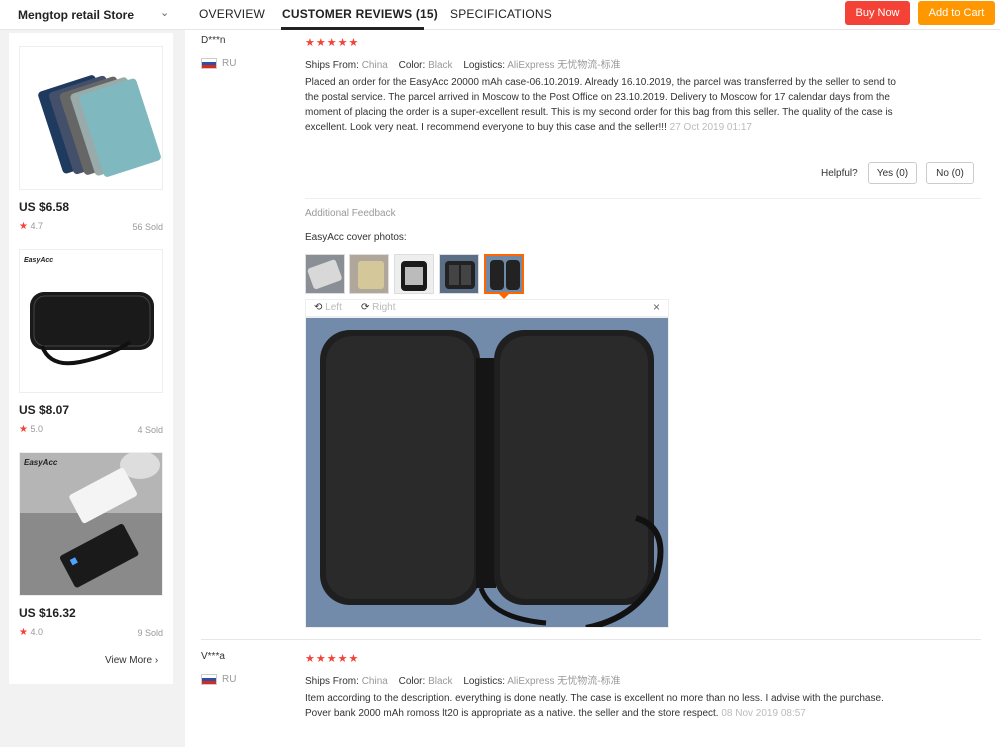 This screenshot has width=1000, height=747. I want to click on tab-specifications: SPECIFICATIONS, so click(501, 14).